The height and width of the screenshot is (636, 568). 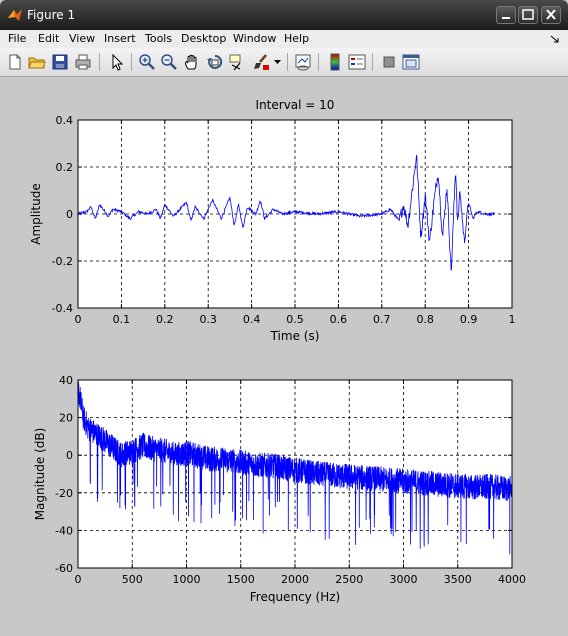 What do you see at coordinates (303, 62) in the screenshot?
I see `link-plot-icon` at bounding box center [303, 62].